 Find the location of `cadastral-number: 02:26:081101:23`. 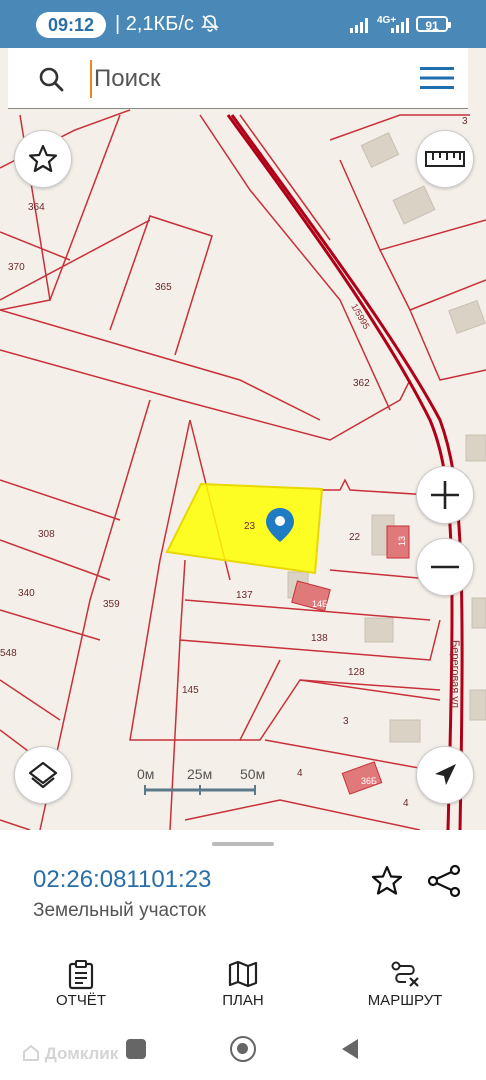

cadastral-number: 02:26:081101:23 is located at coordinates (122, 879).